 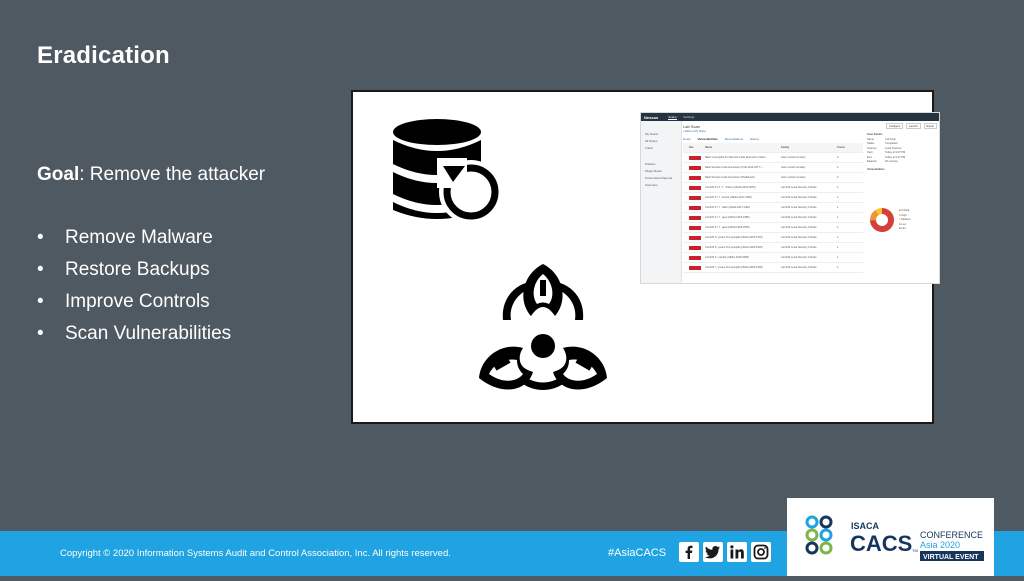 What do you see at coordinates (661, 177) in the screenshot?
I see `sidebar-item: Customized Reports` at bounding box center [661, 177].